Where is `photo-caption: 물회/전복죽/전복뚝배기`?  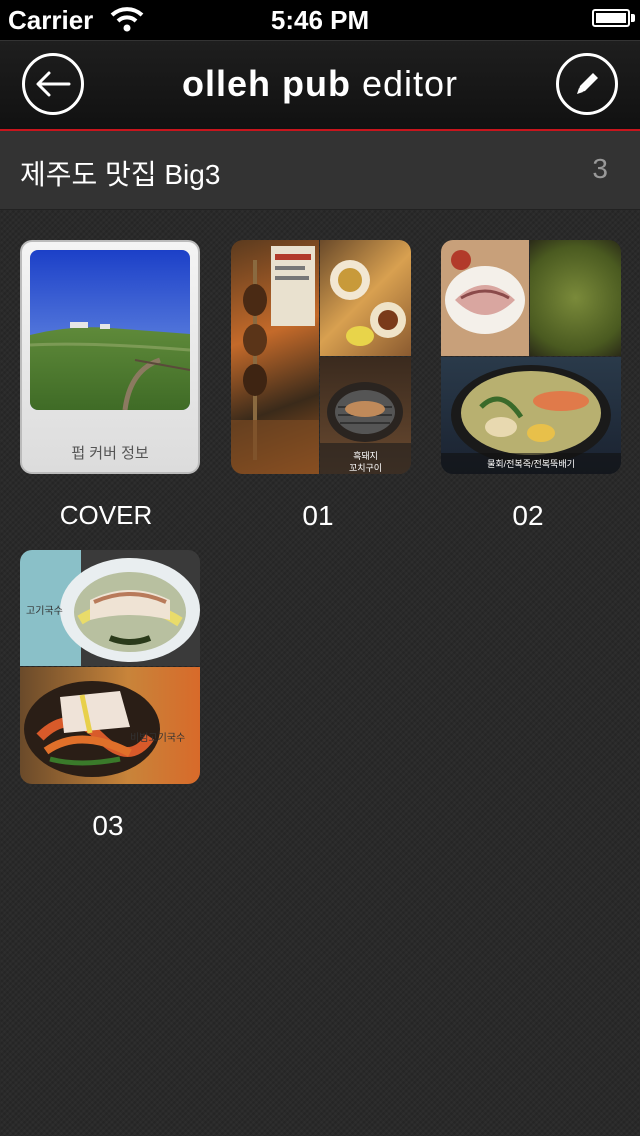 photo-caption: 물회/전복죽/전복뚝배기 is located at coordinates (531, 464).